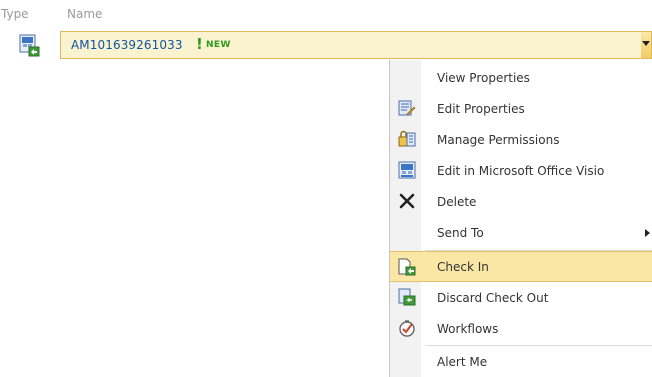 Image resolution: width=652 pixels, height=377 pixels. Describe the element at coordinates (218, 45) in the screenshot. I see `new-badge: NEW` at that location.